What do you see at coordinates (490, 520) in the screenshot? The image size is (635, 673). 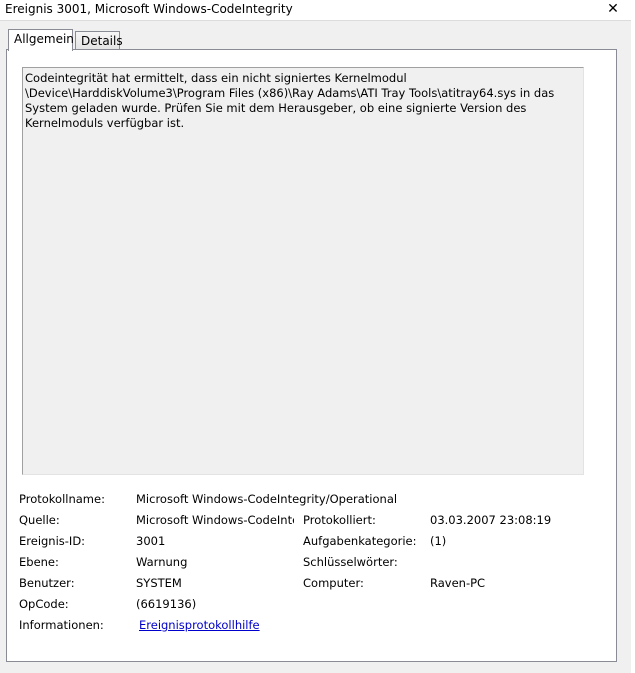 I see `value-protokolliert: 03.03.2007 23:08:19` at bounding box center [490, 520].